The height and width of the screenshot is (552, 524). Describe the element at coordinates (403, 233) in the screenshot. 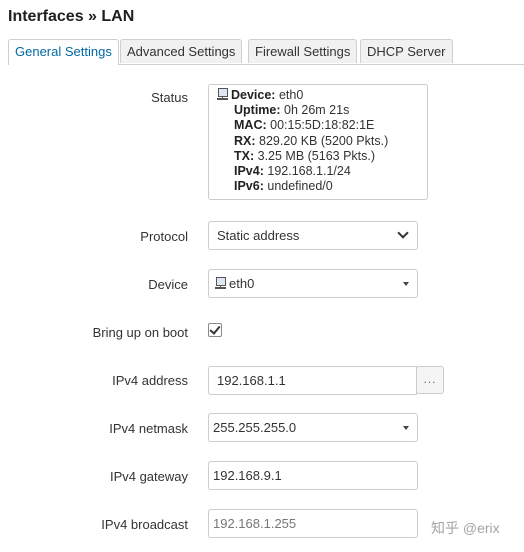

I see `chevron-down-icon` at that location.